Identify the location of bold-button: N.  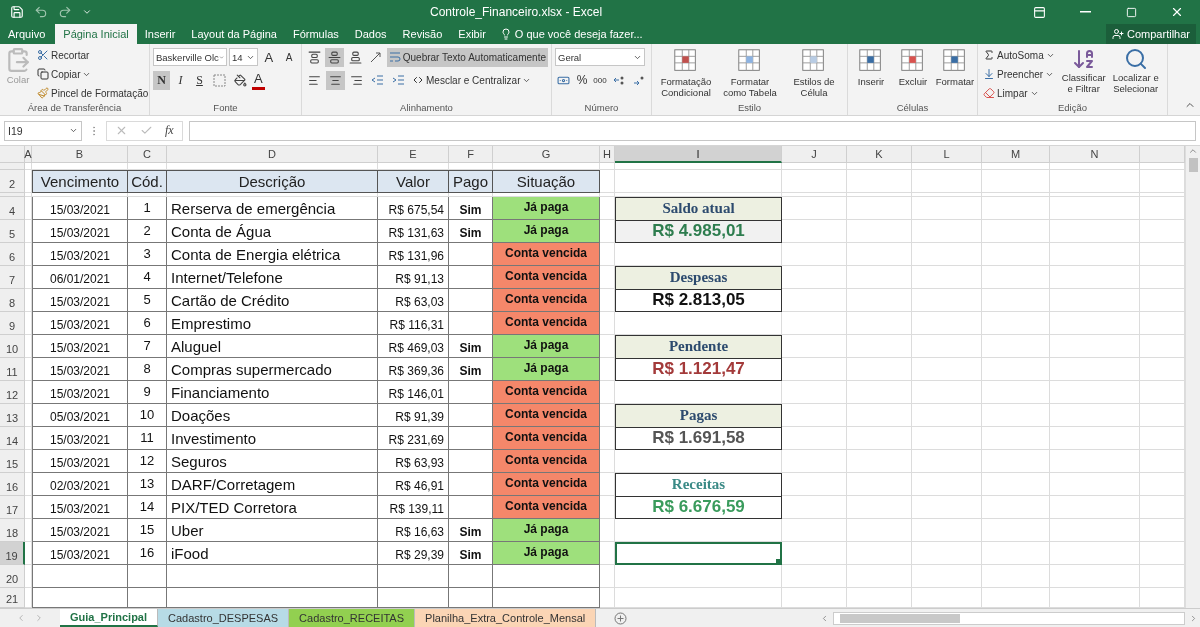
(161, 80).